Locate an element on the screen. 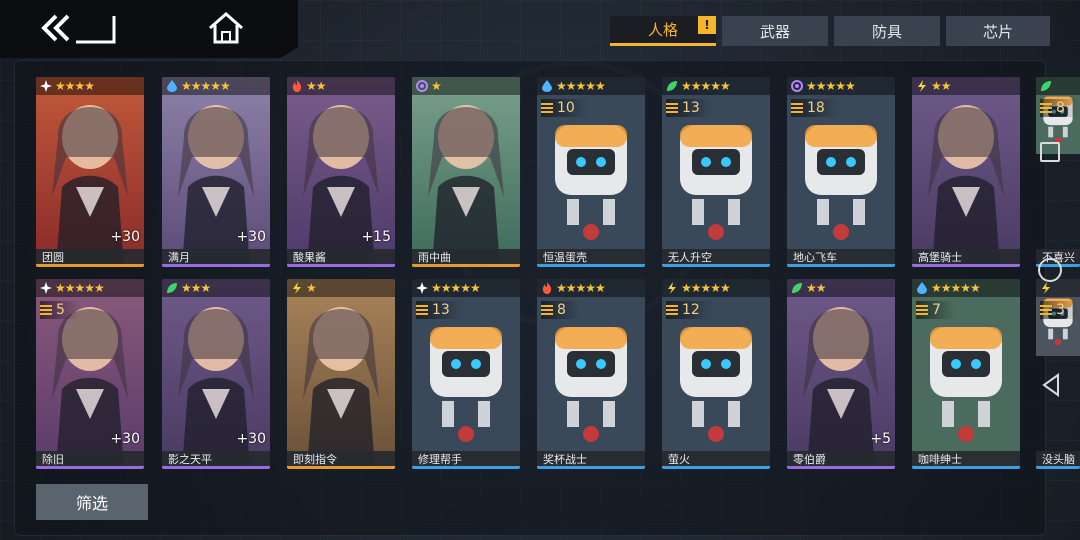  tab-armor: 防具 is located at coordinates (887, 31).